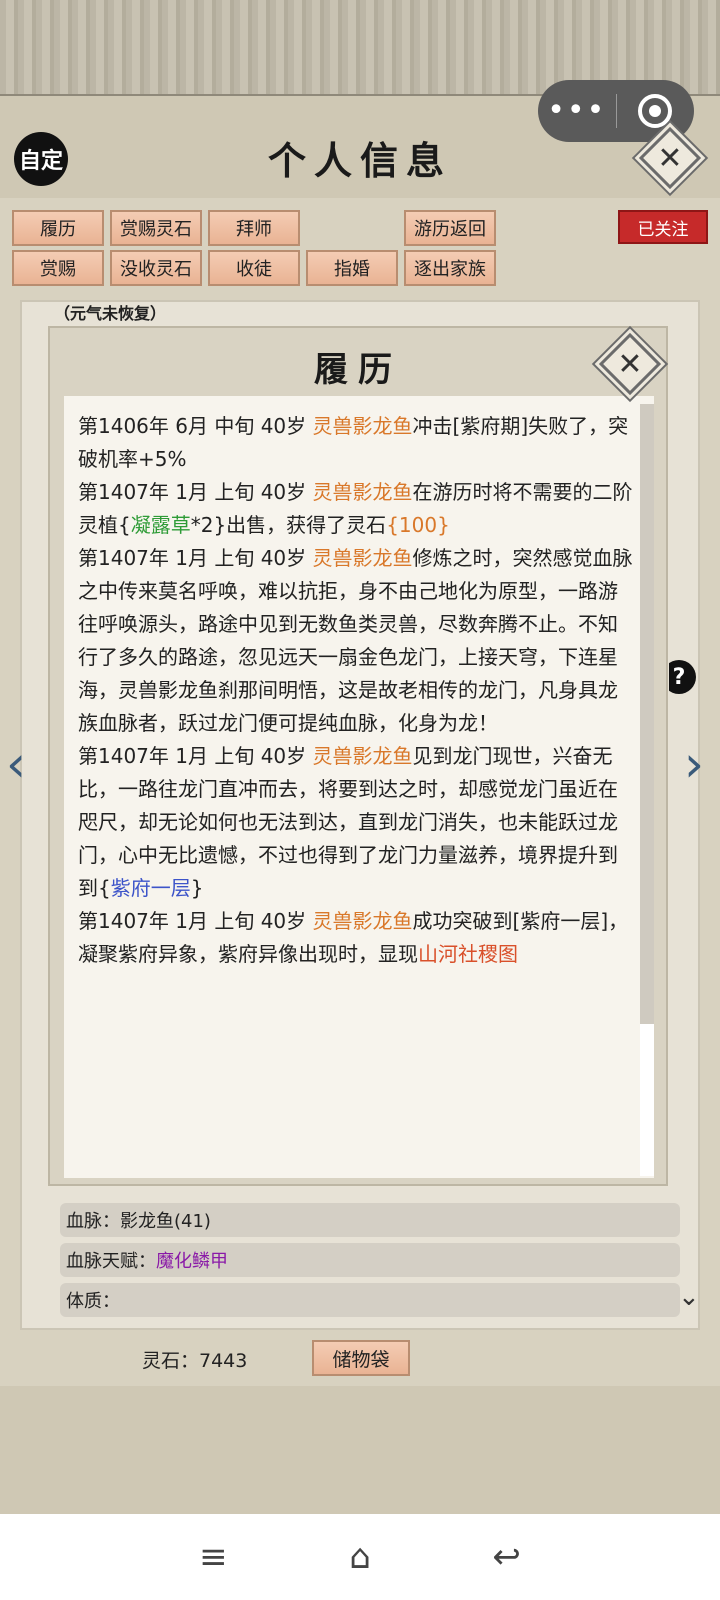 Image resolution: width=720 pixels, height=1600 pixels. I want to click on history-entry: 第1406年 6月 中旬 40岁 灵兽影龙鱼冲击[紫府期]失败了，突破机率+5%, so click(357, 443).